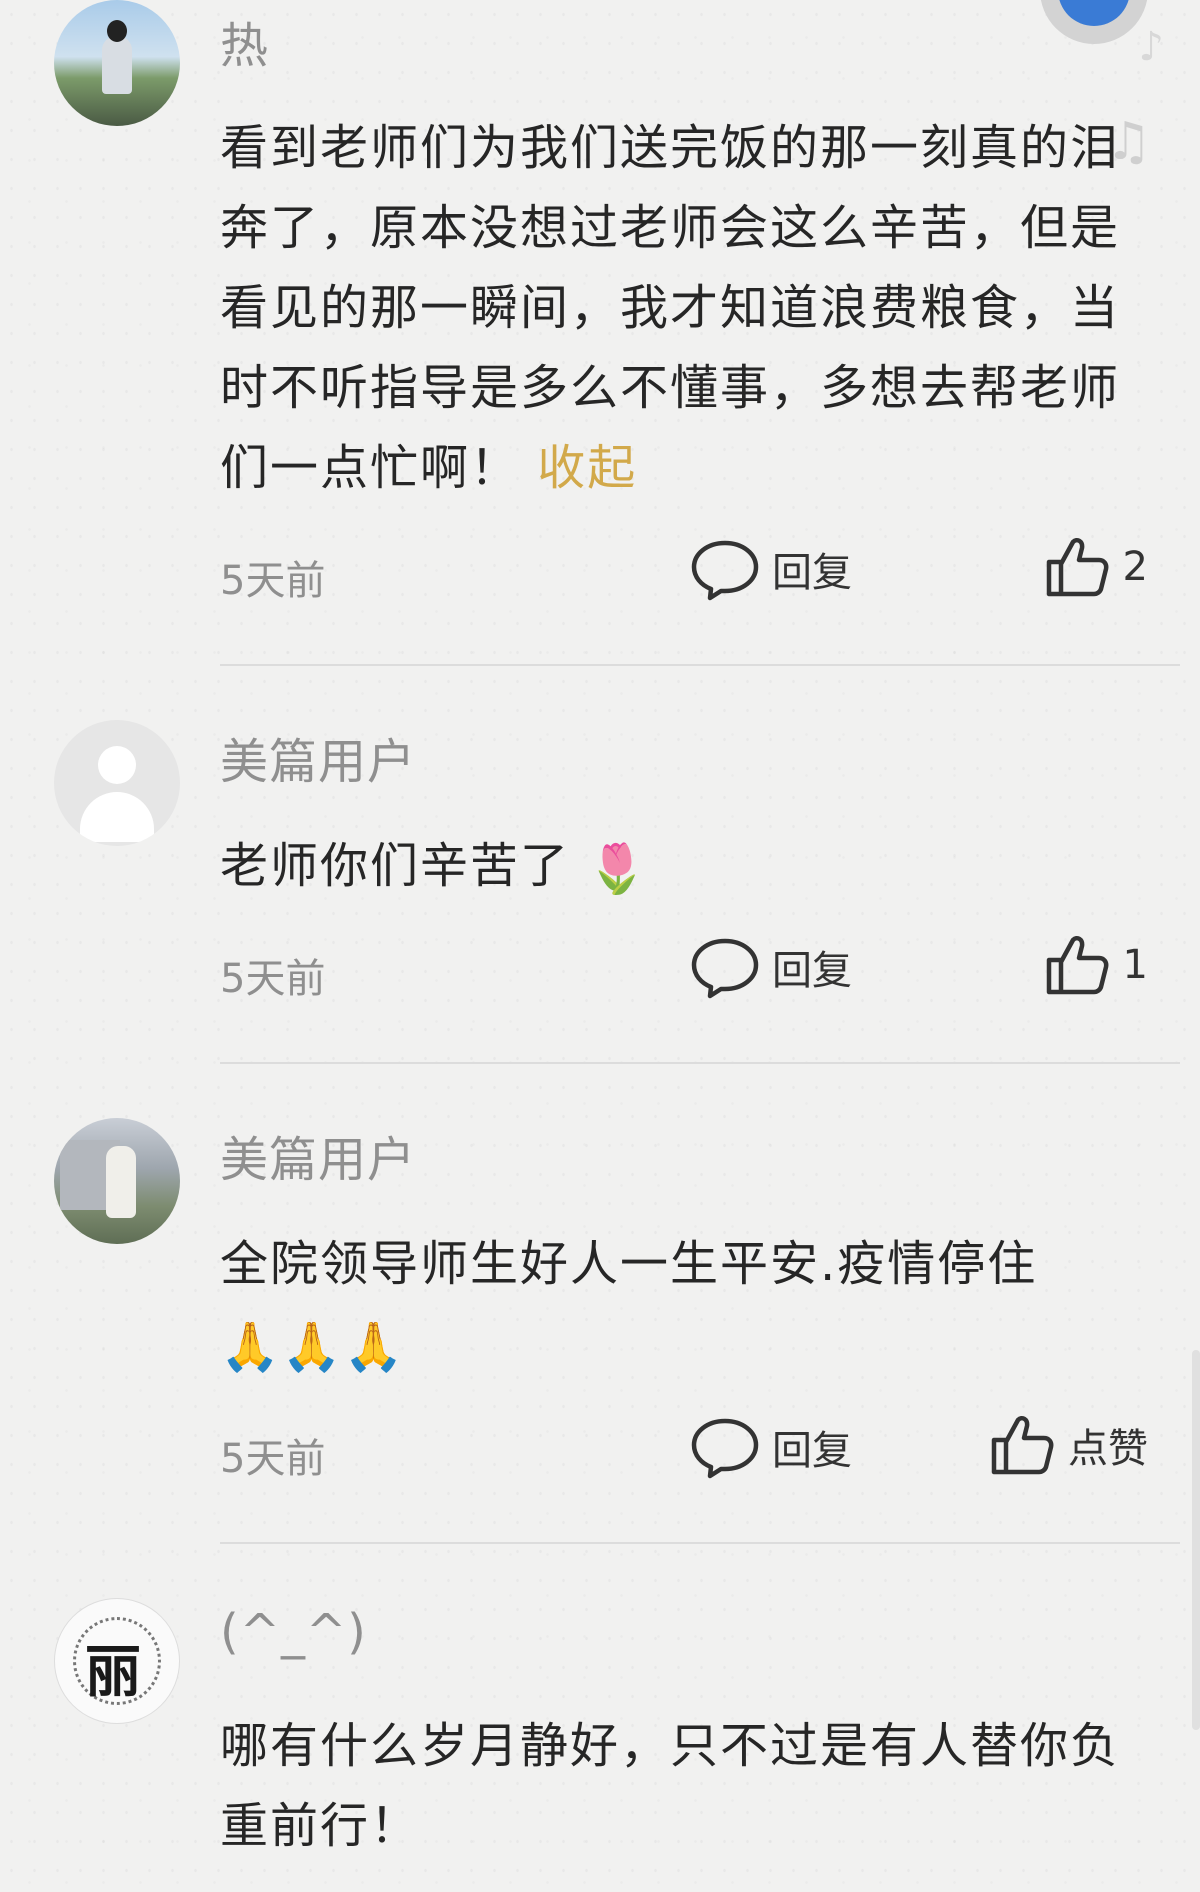  I want to click on like-button: 1, so click(1095, 965).